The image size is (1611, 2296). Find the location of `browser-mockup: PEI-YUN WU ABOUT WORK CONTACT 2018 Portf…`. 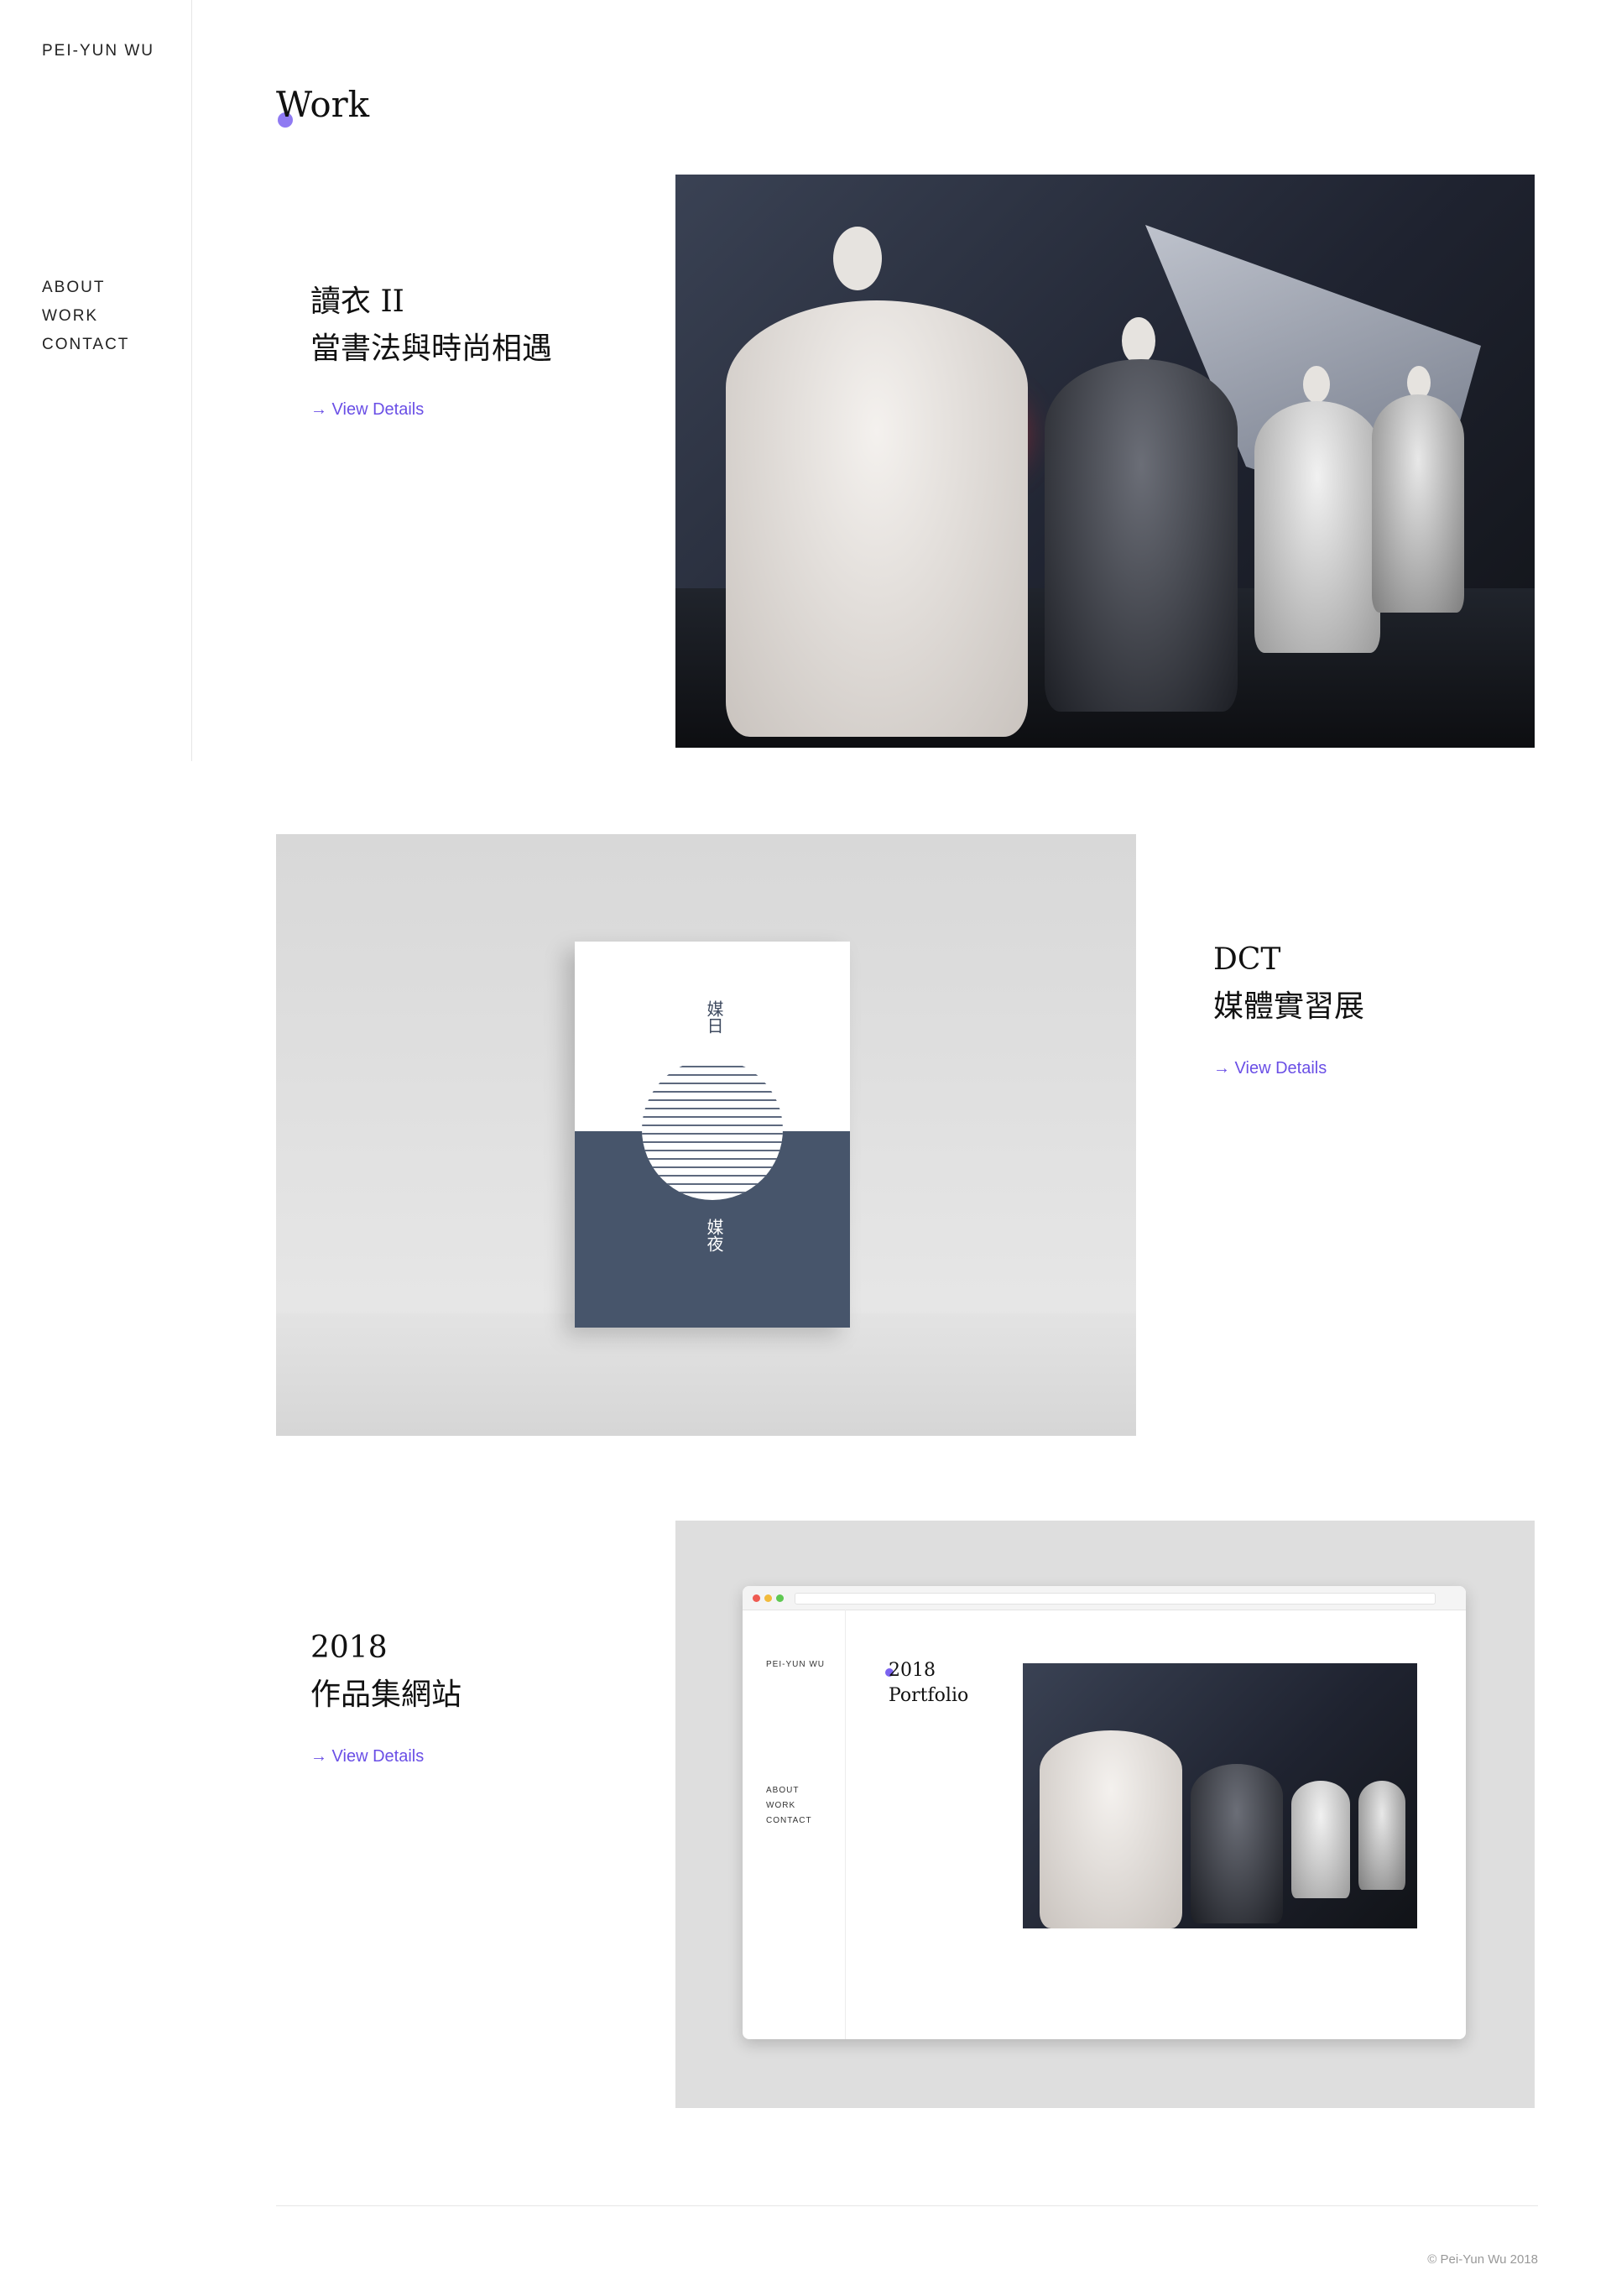

browser-mockup: PEI-YUN WU ABOUT WORK CONTACT 2018 Portf… is located at coordinates (1104, 1812).